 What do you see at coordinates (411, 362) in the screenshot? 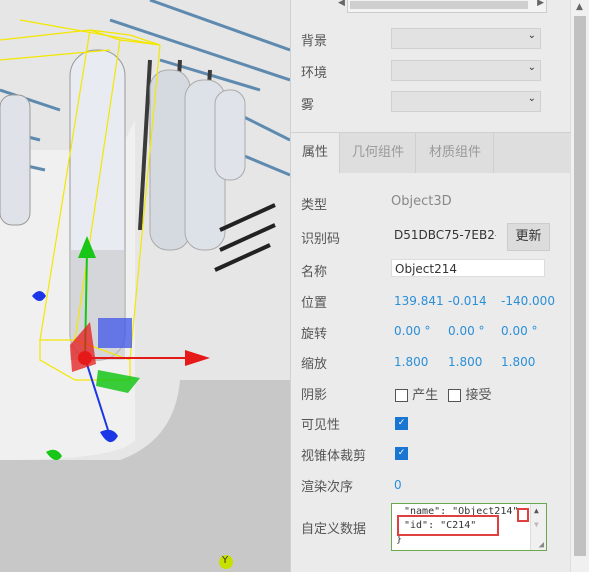
I see `scale-x-input: 1.800` at bounding box center [411, 362].